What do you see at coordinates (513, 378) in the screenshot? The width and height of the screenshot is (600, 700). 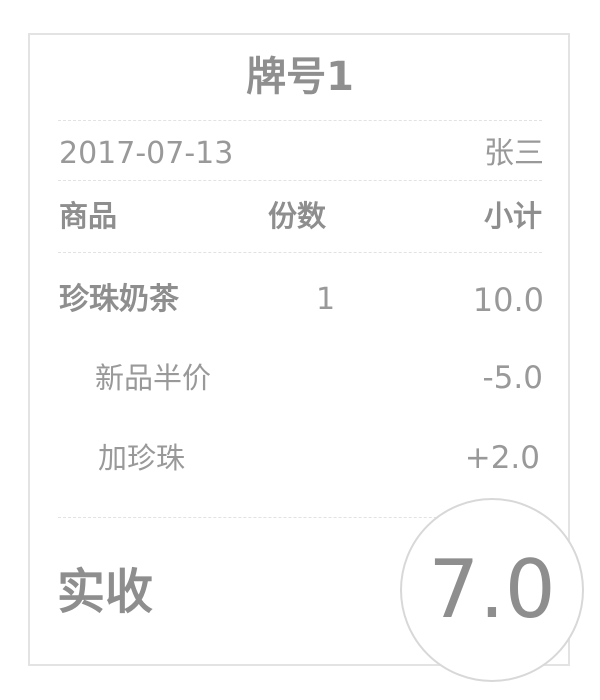 I see `modifier-amount: -5.0` at bounding box center [513, 378].